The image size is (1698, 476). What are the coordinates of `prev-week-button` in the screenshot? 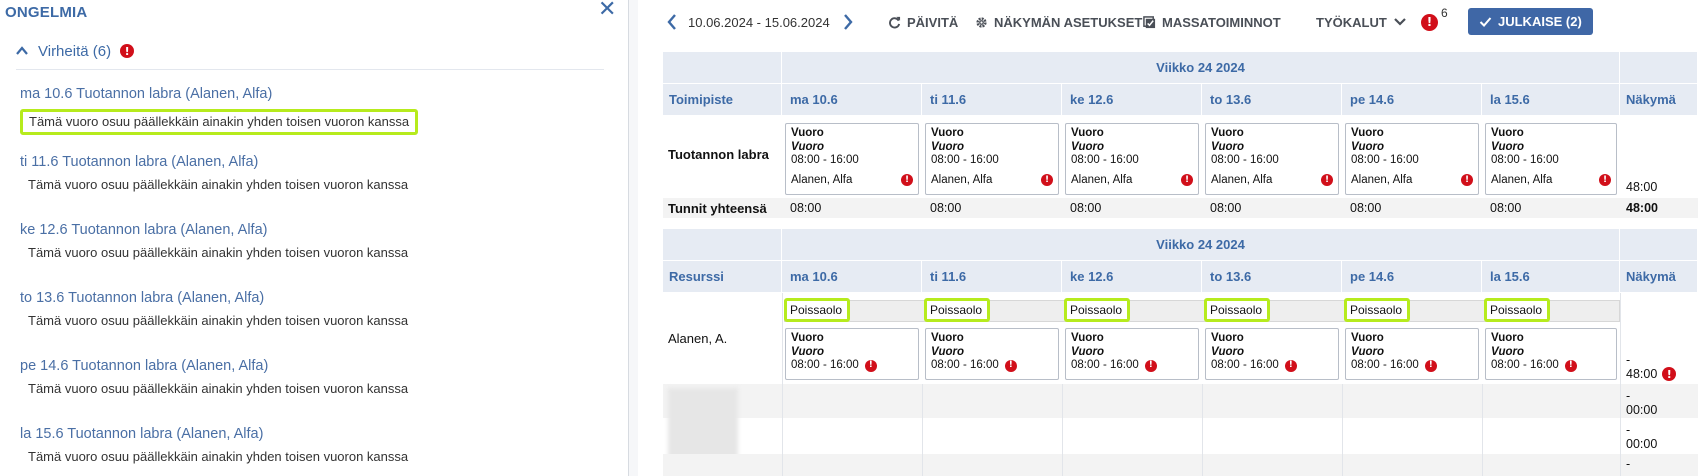 It's located at (675, 22).